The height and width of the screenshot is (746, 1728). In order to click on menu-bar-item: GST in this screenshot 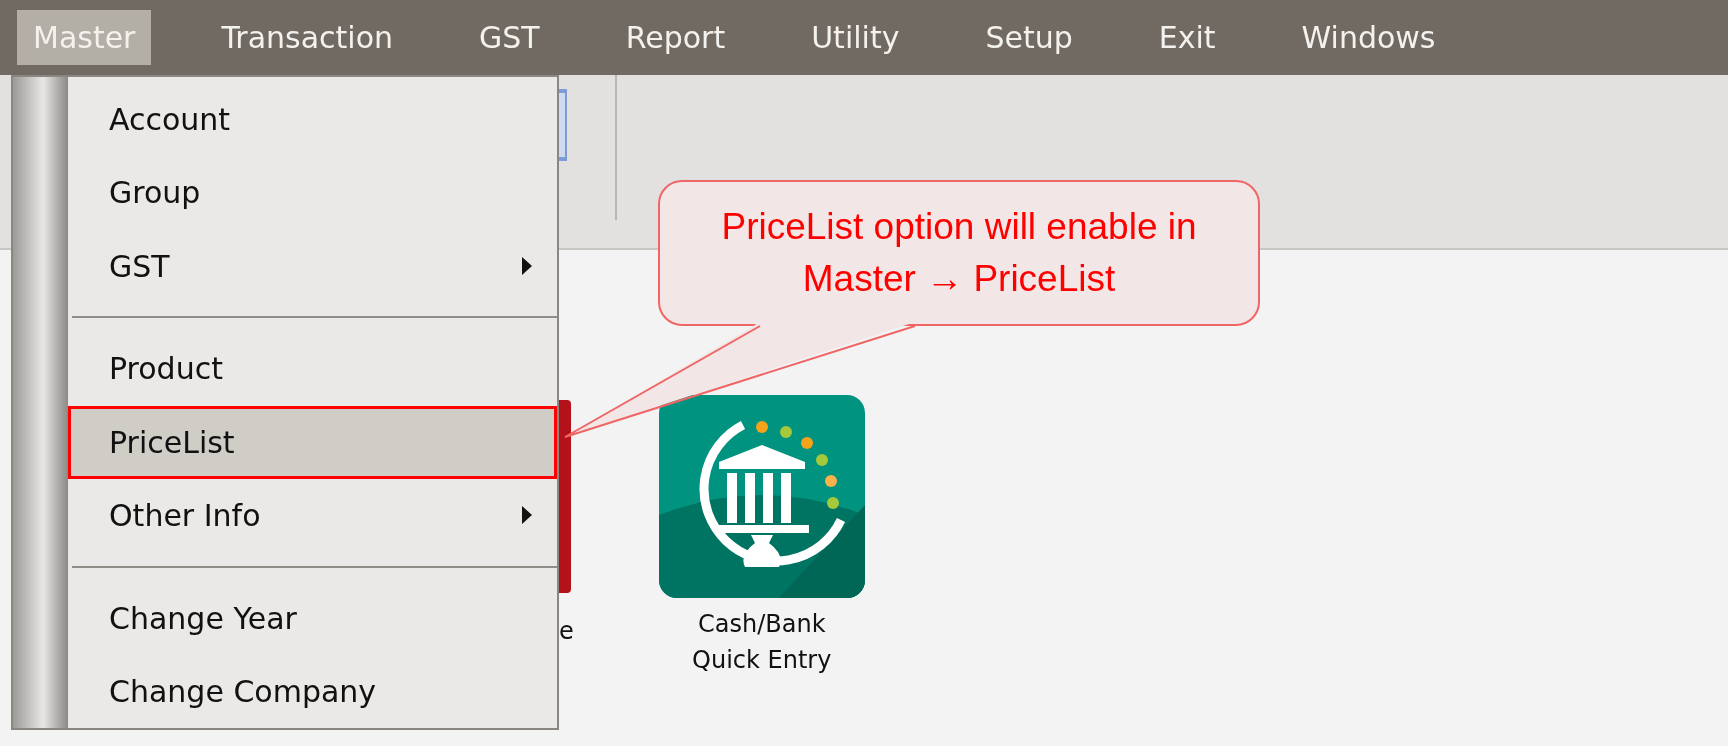, I will do `click(509, 37)`.